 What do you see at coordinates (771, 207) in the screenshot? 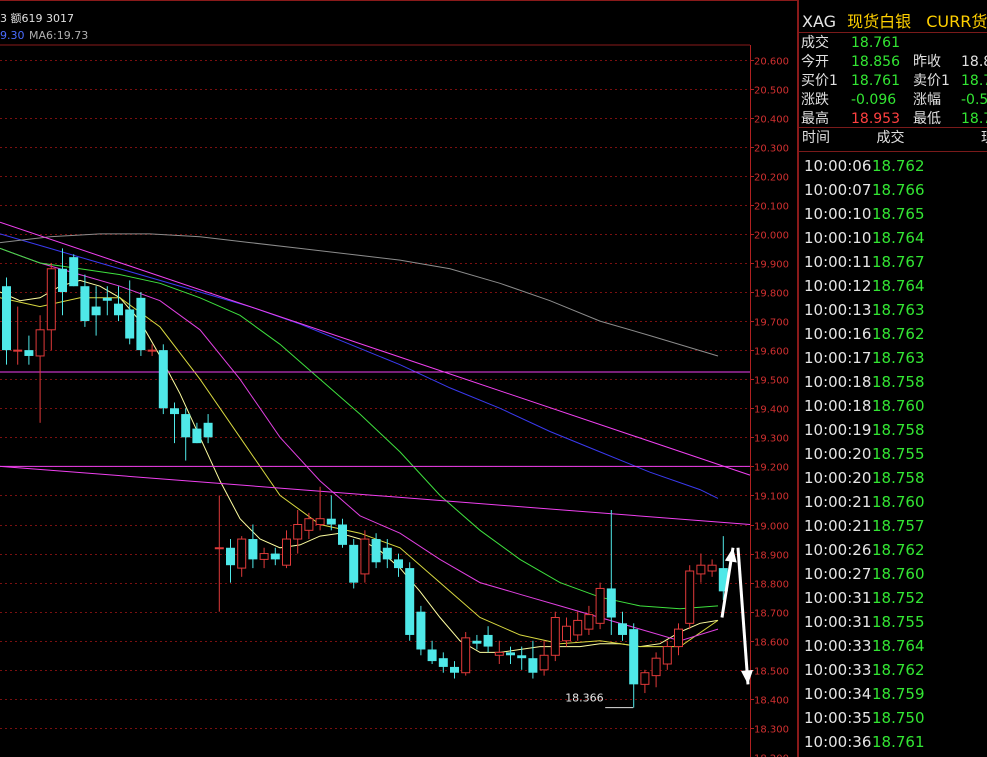
I see `y-tick-label: 20.100` at bounding box center [771, 207].